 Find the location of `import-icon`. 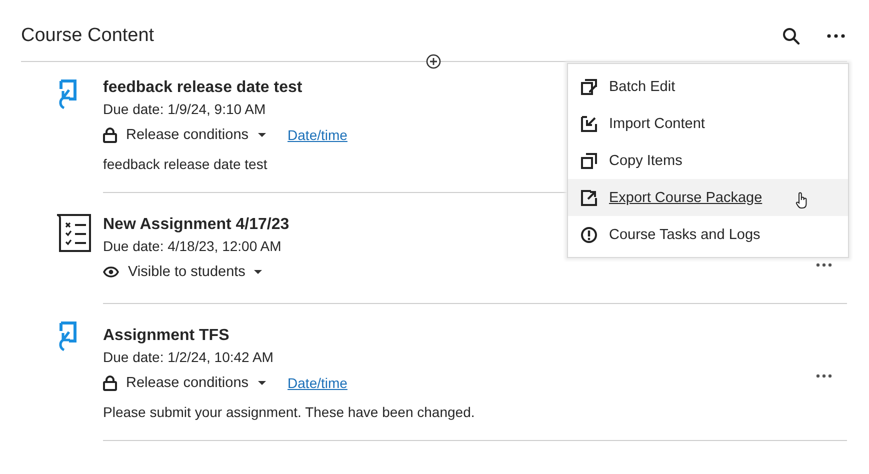

import-icon is located at coordinates (589, 124).